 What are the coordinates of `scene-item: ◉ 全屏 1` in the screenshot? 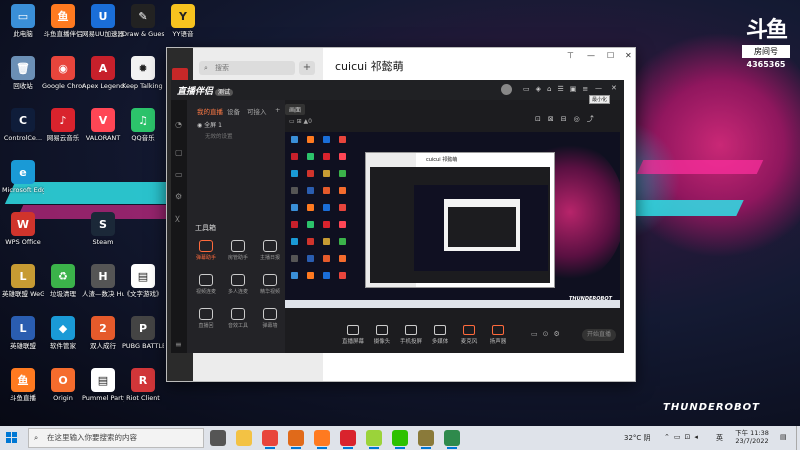 It's located at (209, 124).